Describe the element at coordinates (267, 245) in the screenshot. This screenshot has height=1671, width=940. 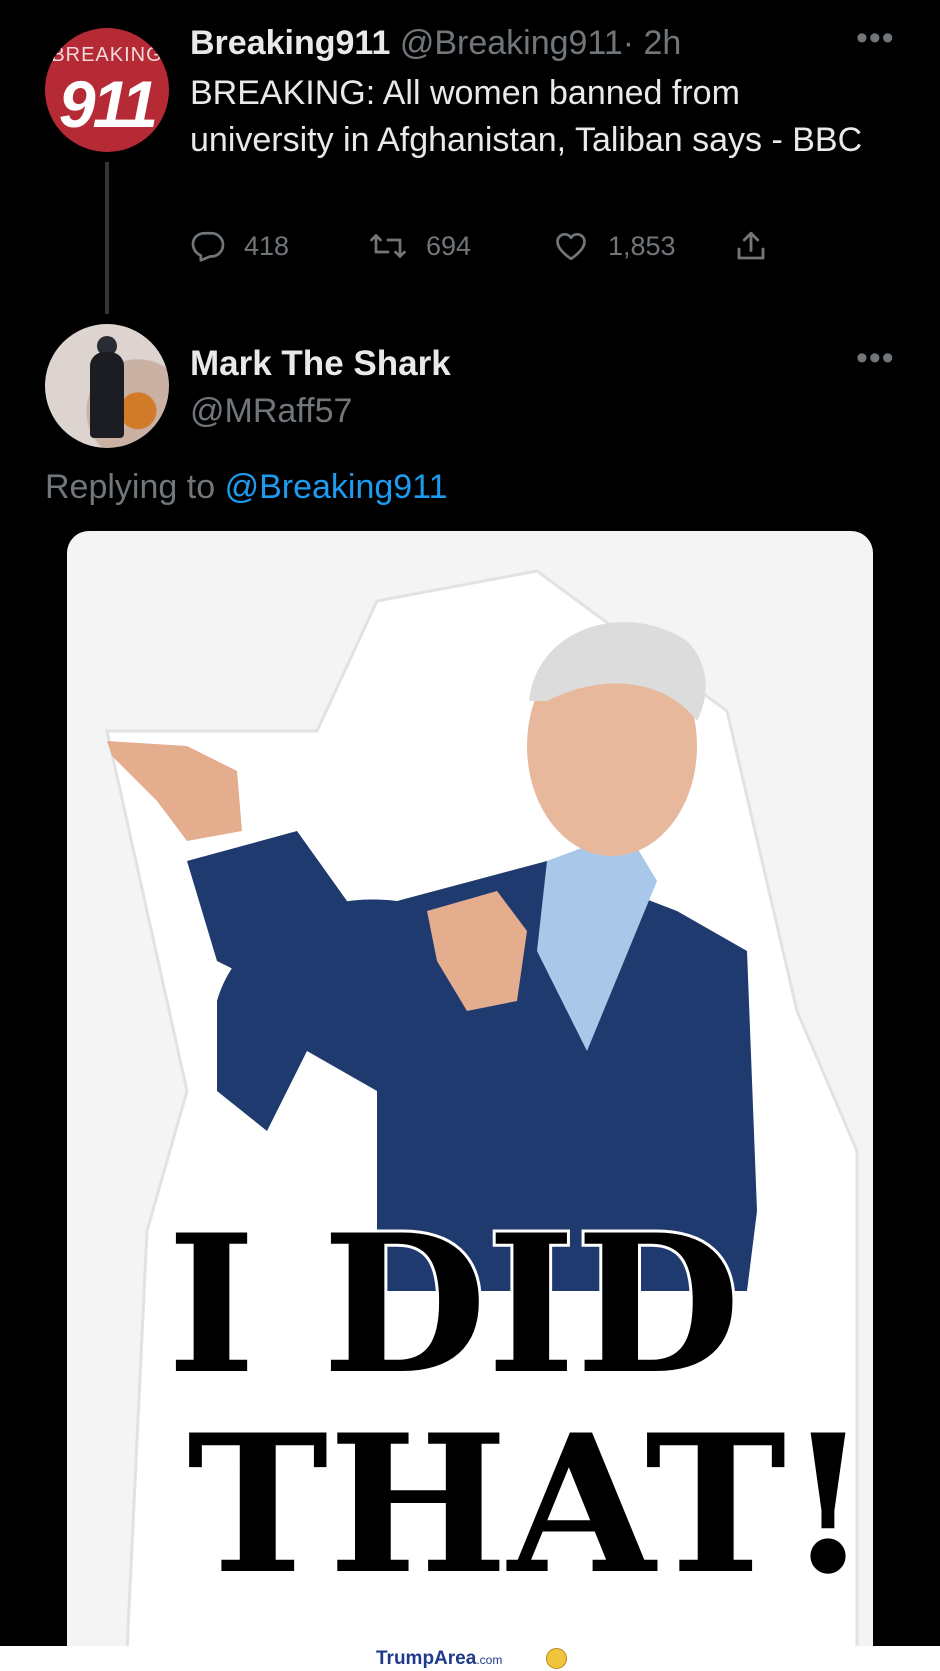
I see `reply-count: 418` at that location.